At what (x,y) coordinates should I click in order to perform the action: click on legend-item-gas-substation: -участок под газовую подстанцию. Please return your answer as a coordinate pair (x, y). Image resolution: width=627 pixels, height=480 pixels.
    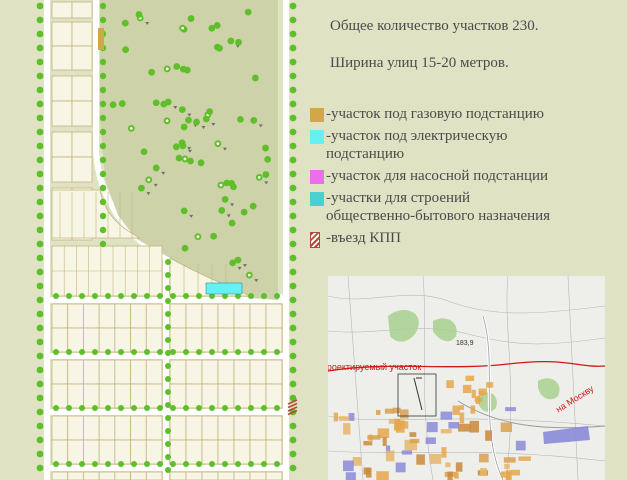
    Looking at the image, I should click on (467, 114).